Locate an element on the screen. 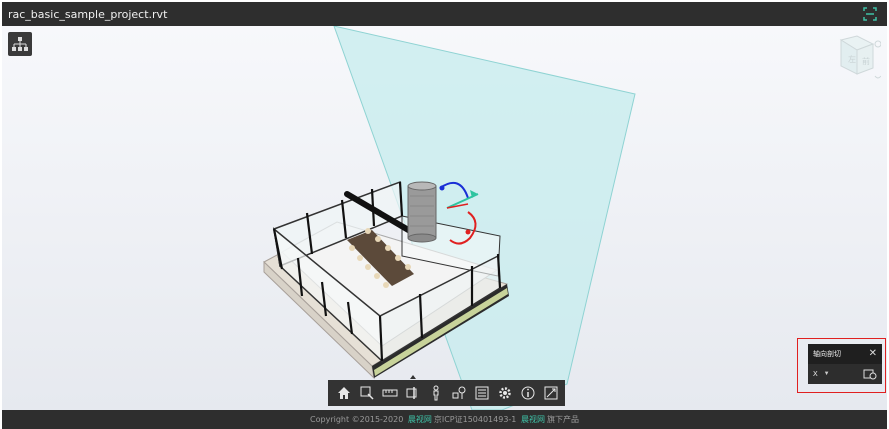 This screenshot has height=429, width=889. viewcube-rotate-icon is located at coordinates (877, 77).